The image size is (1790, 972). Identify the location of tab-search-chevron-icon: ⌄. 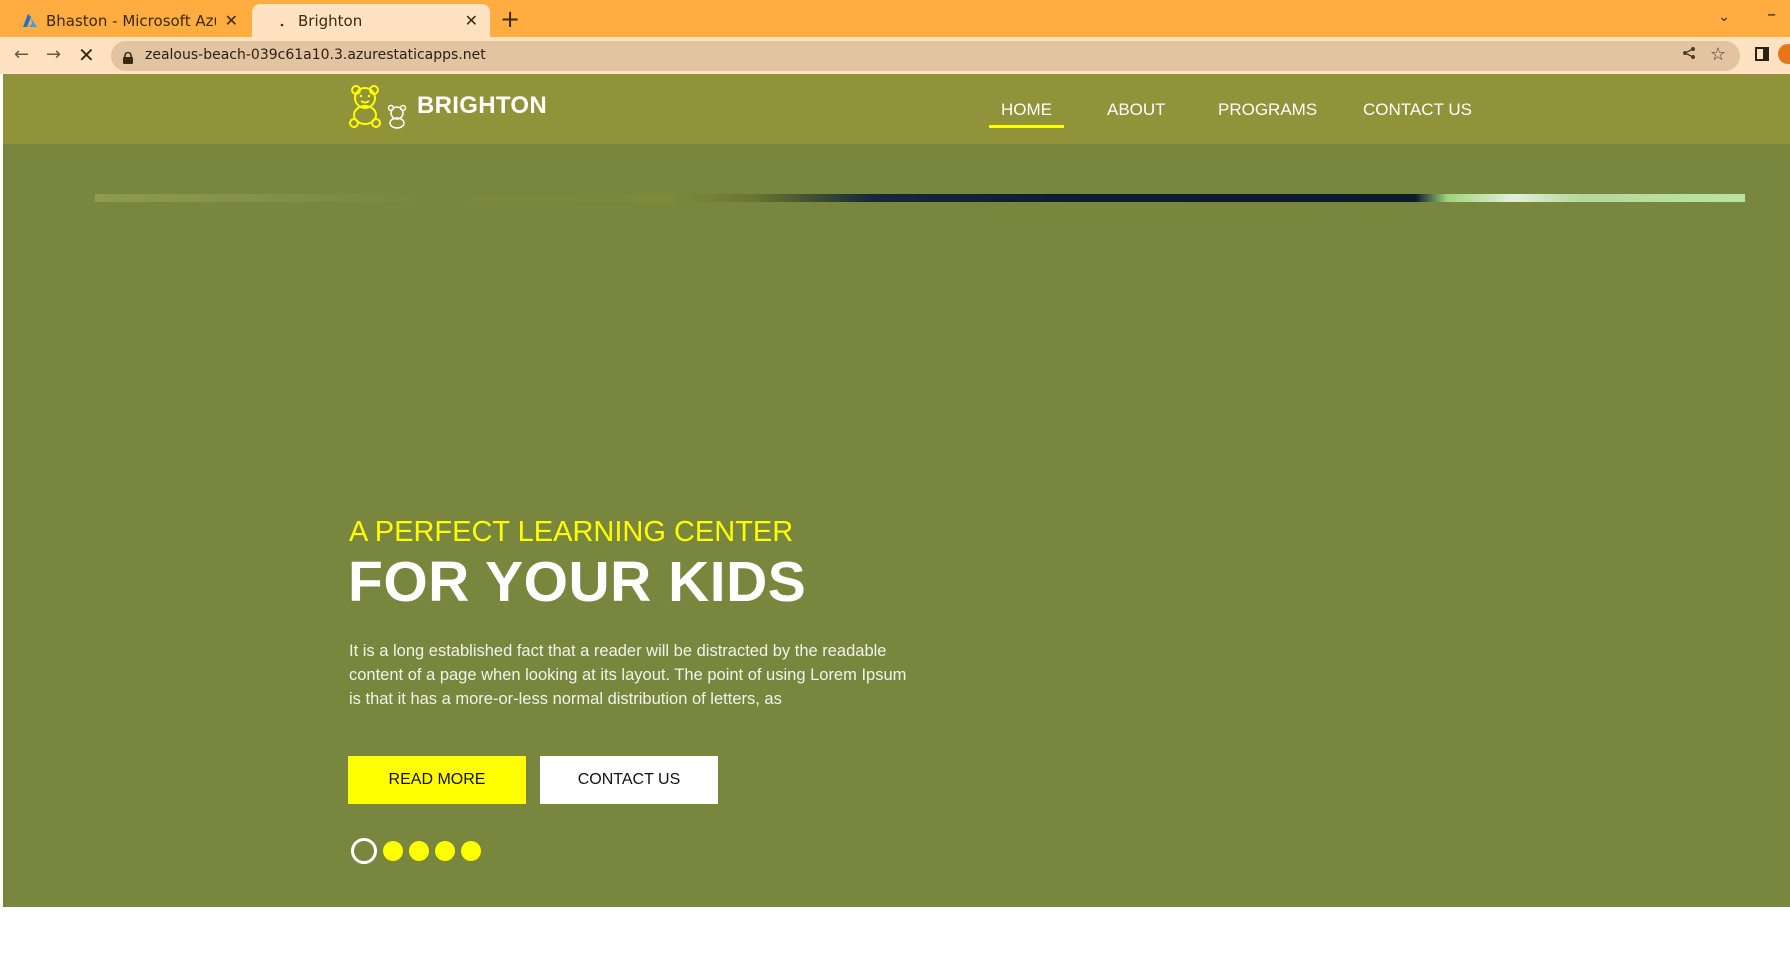
(1724, 17).